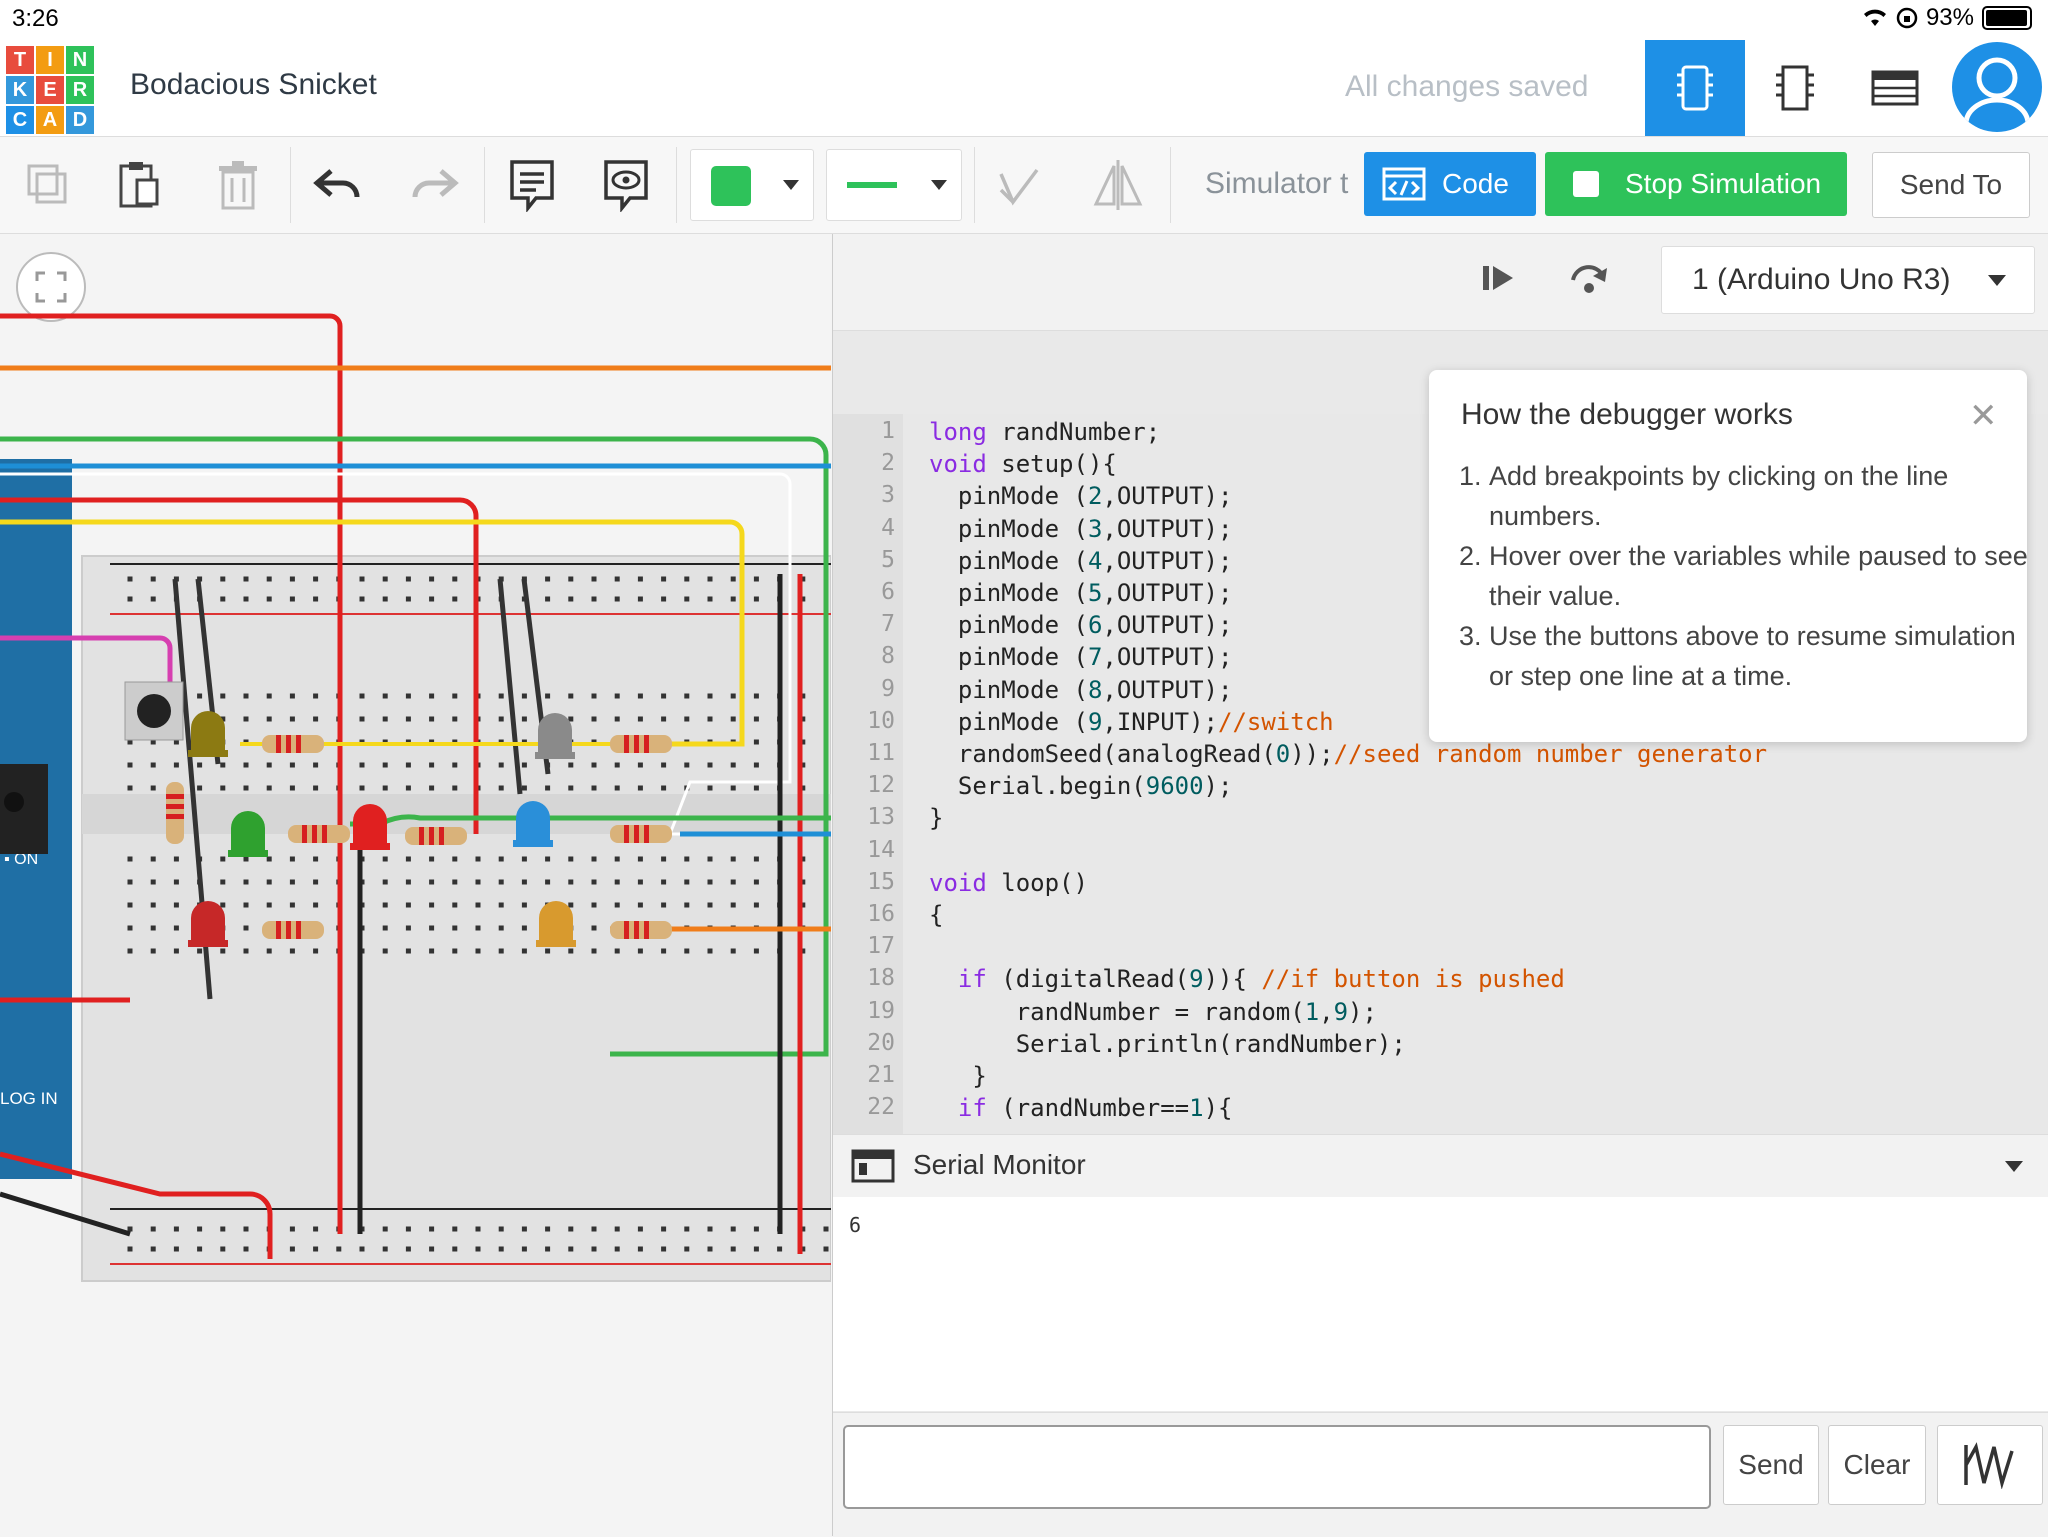  Describe the element at coordinates (1450, 184) in the screenshot. I see `code-button: Code` at that location.